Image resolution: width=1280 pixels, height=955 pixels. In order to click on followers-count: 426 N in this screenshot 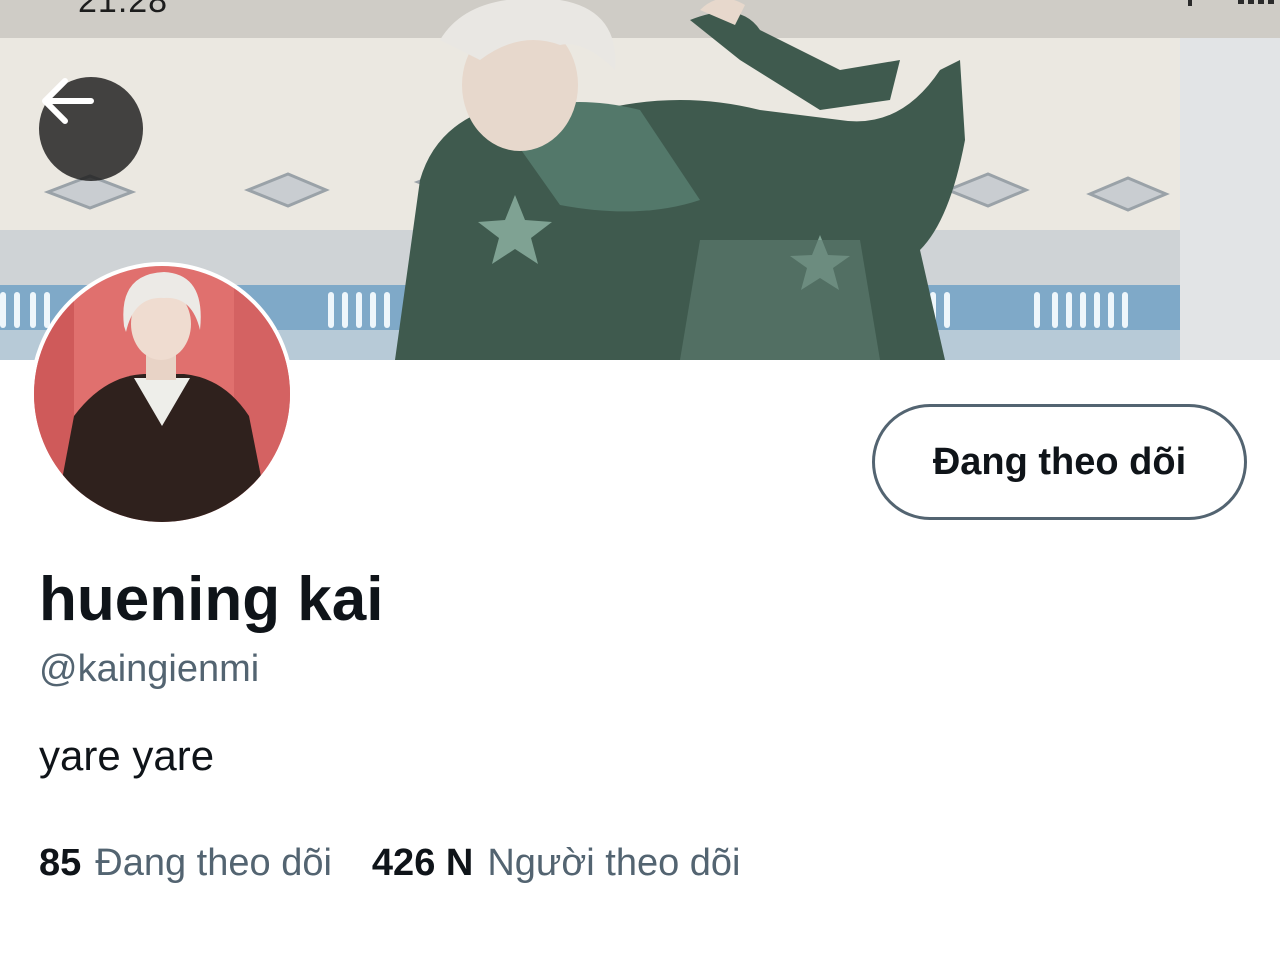, I will do `click(422, 863)`.